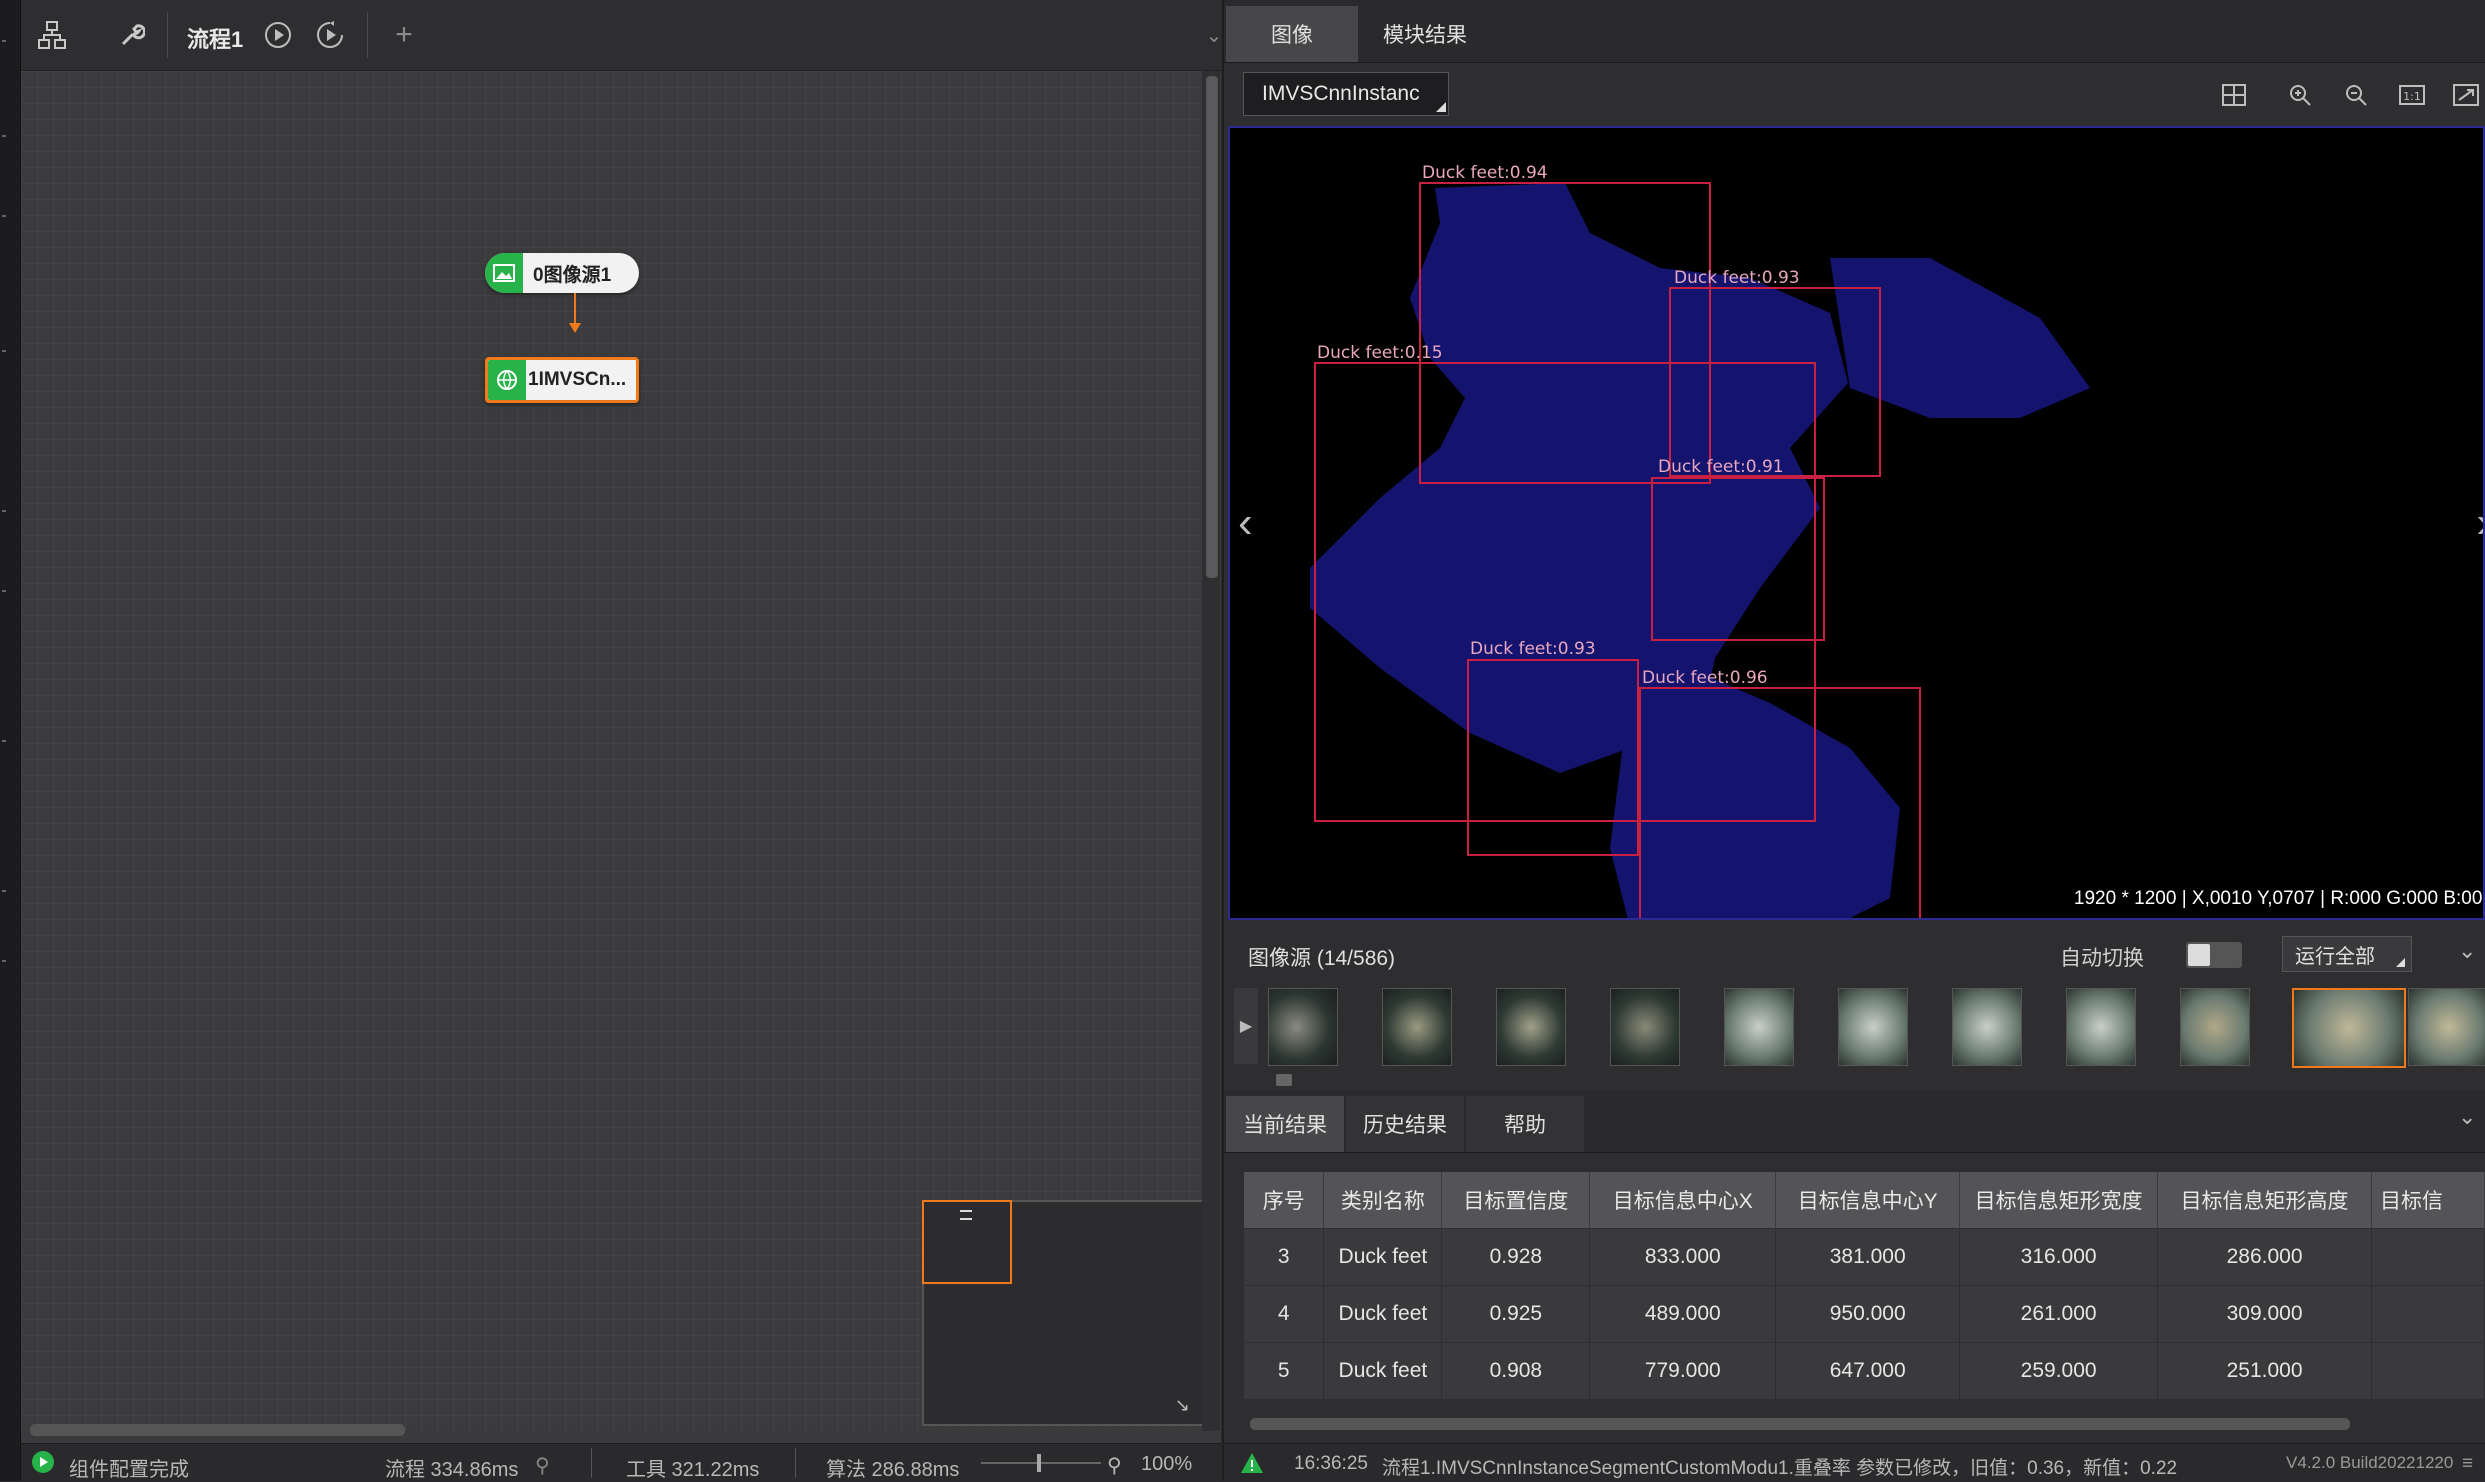 The height and width of the screenshot is (1482, 2485). Describe the element at coordinates (1063, 1313) in the screenshot. I see `minimap: ↘` at that location.